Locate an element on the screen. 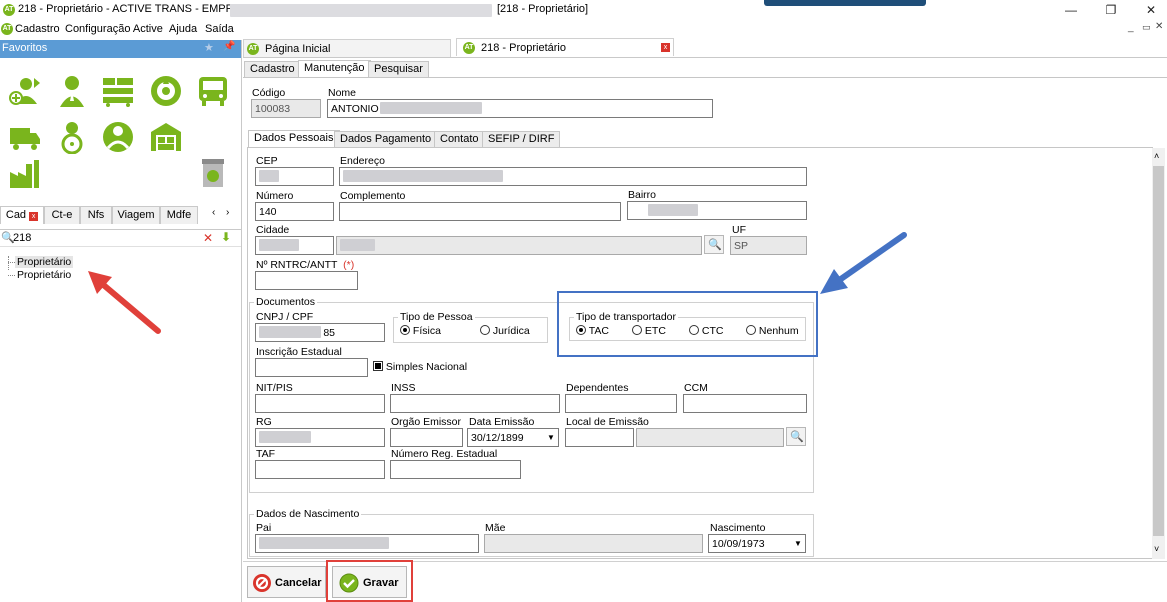 The image size is (1167, 602). group-tab-cad: Cad x is located at coordinates (22, 215).